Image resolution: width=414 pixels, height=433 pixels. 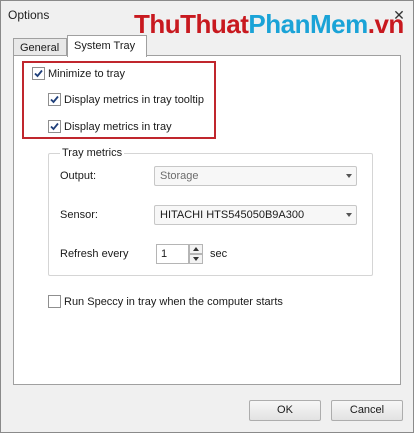 I want to click on sensor-value: HITACHI HTS545050B9A300, so click(x=232, y=215).